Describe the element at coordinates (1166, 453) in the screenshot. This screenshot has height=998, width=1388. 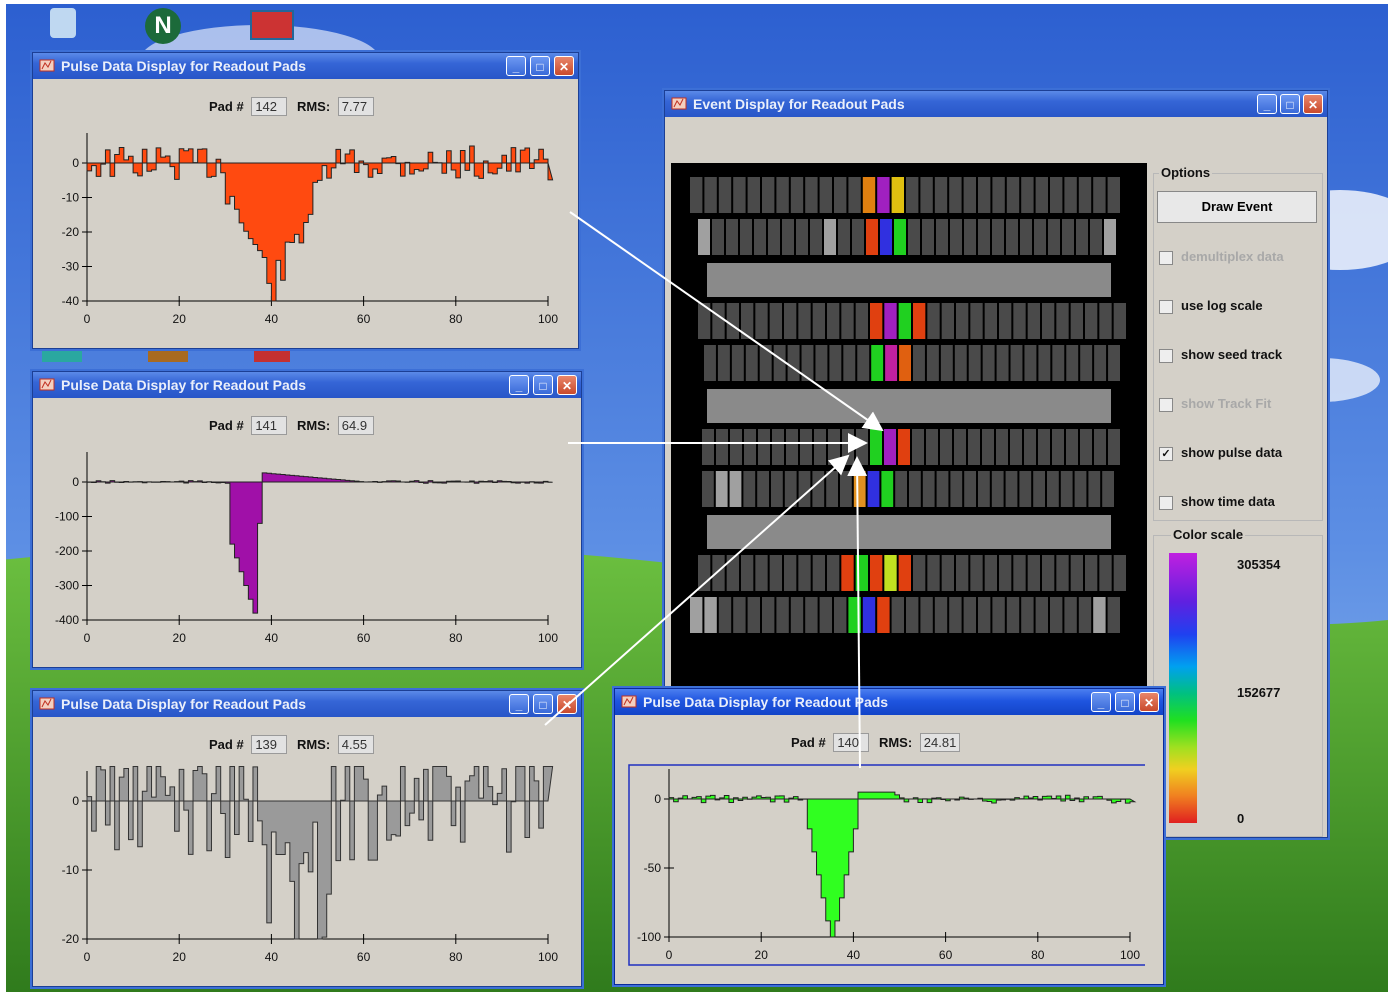
I see `checkbox-icon: ✓` at that location.